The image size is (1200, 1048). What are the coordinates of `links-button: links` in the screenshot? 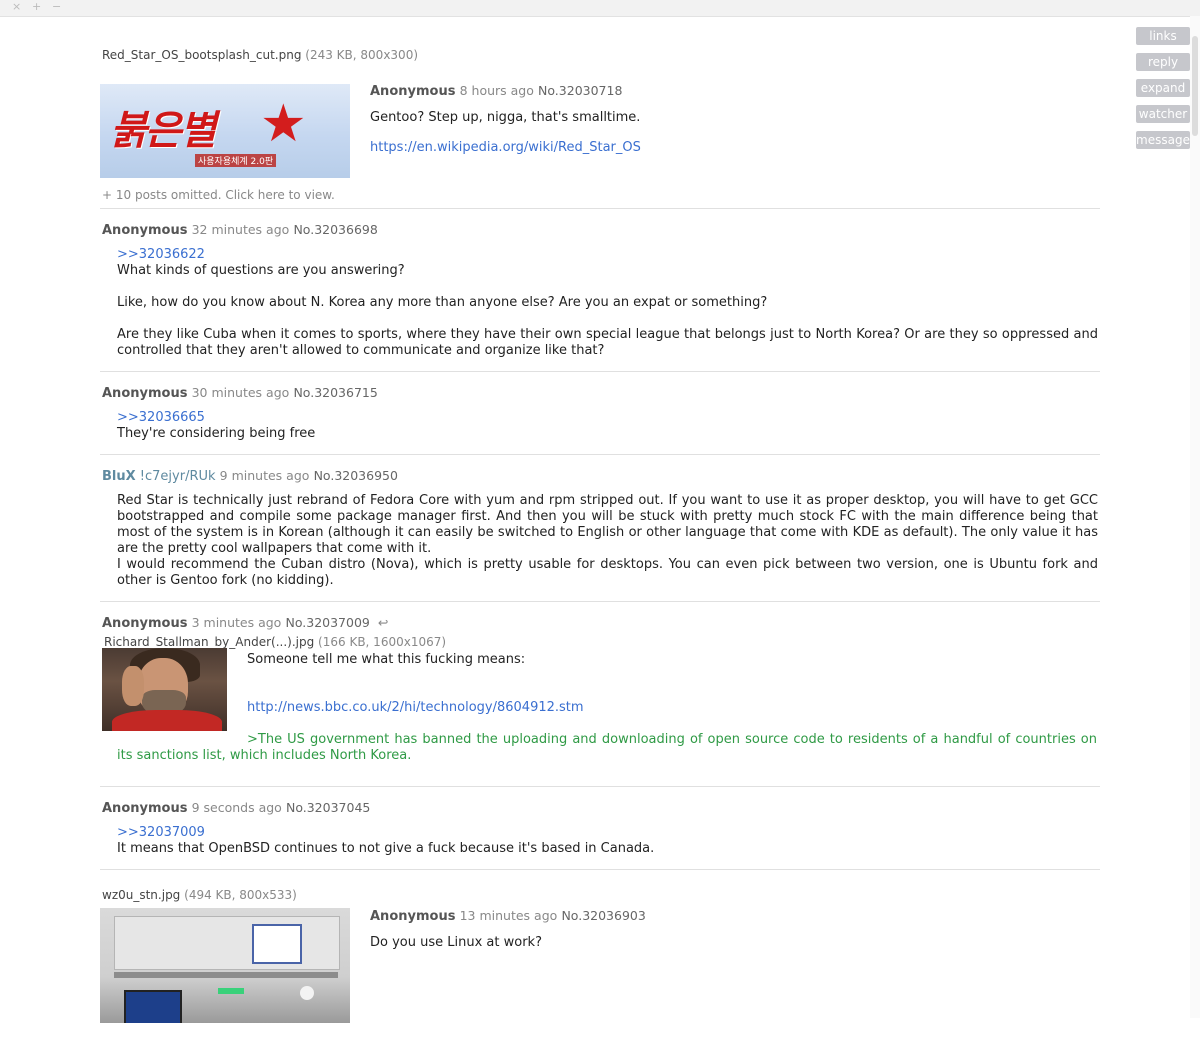 It's located at (1163, 36).